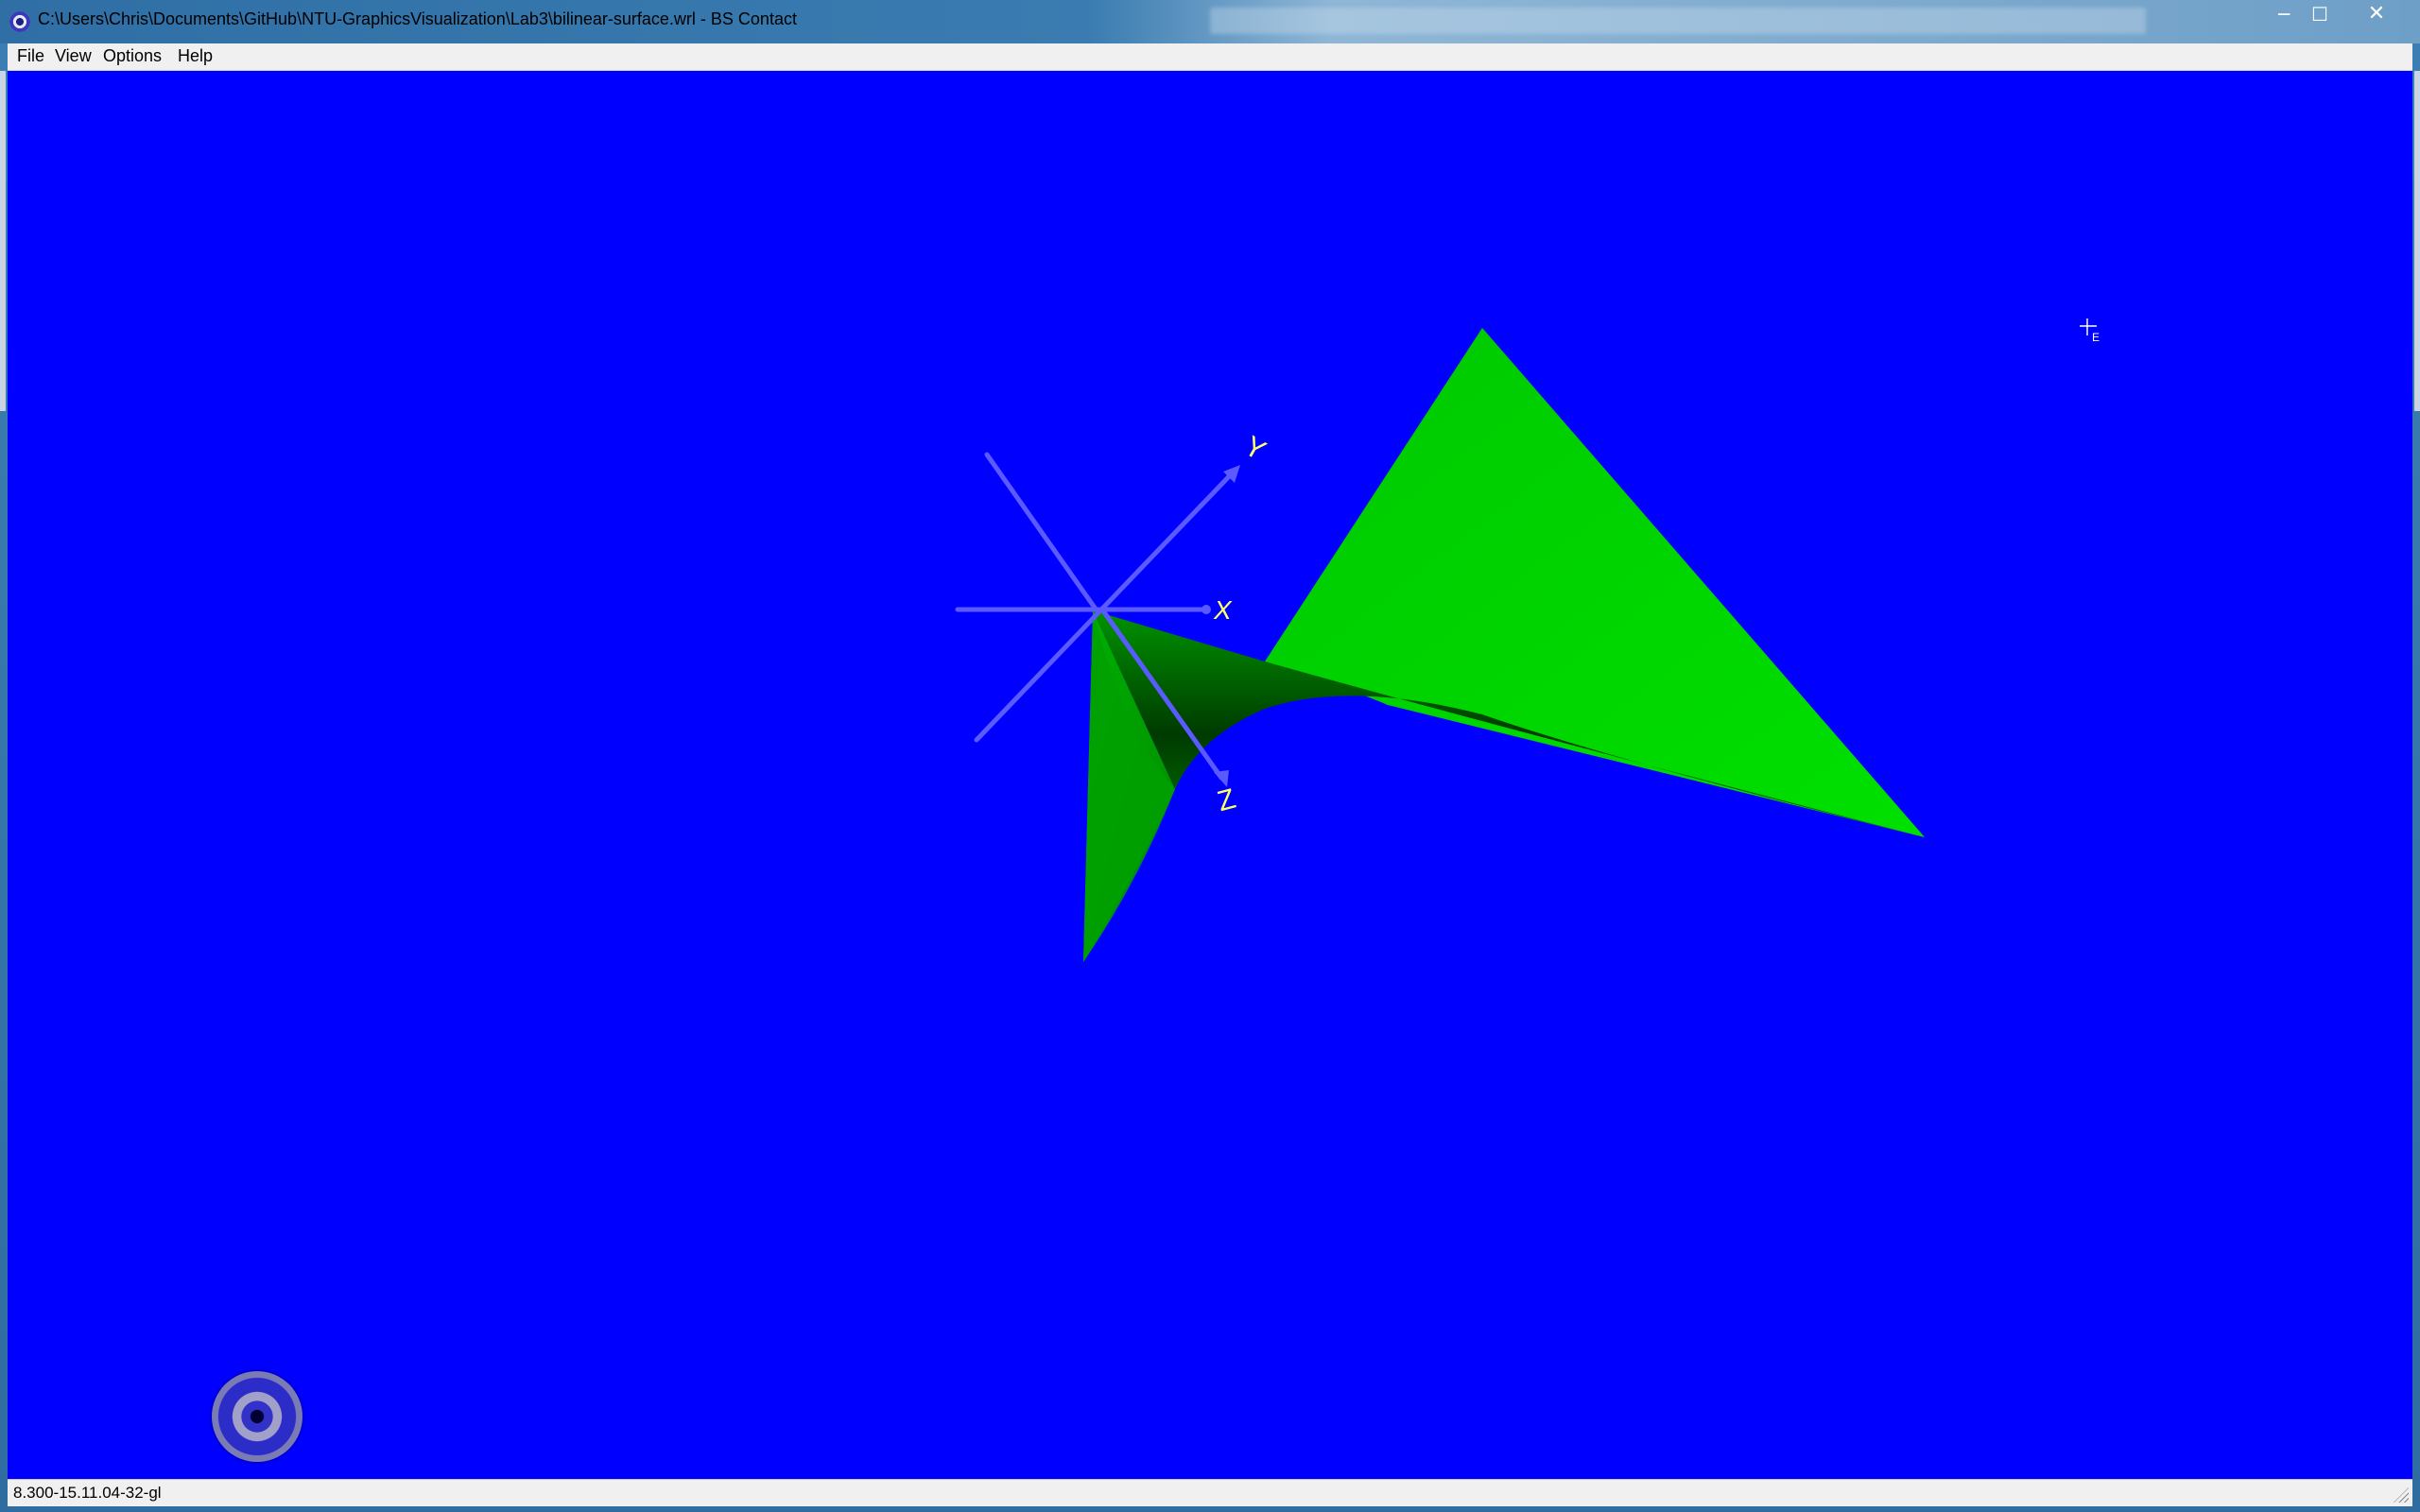  I want to click on status-version-text: 8.300-15.11.04-32-gl, so click(87, 1493).